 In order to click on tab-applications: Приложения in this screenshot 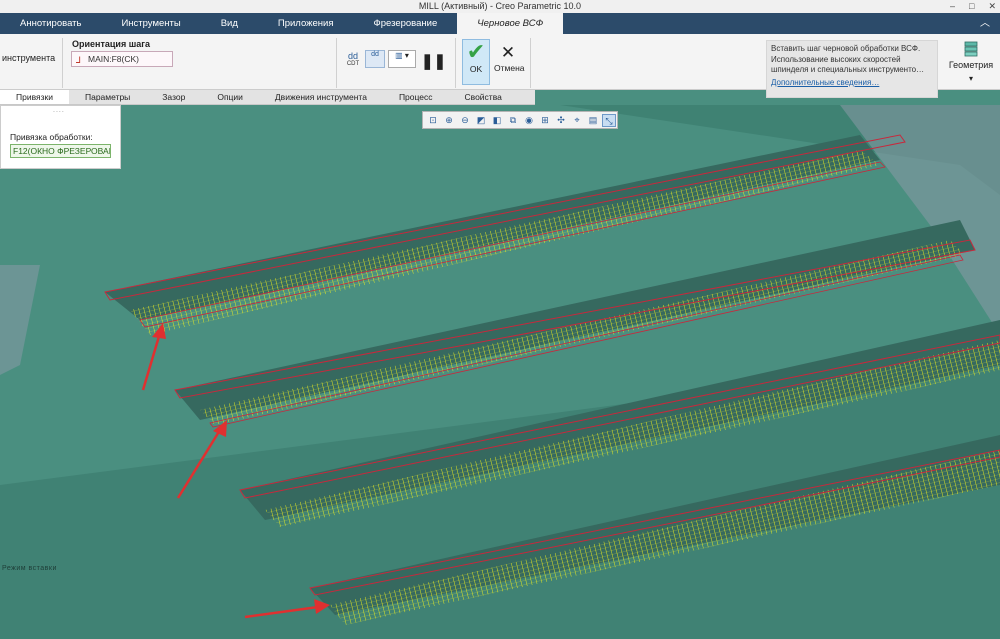, I will do `click(306, 23)`.